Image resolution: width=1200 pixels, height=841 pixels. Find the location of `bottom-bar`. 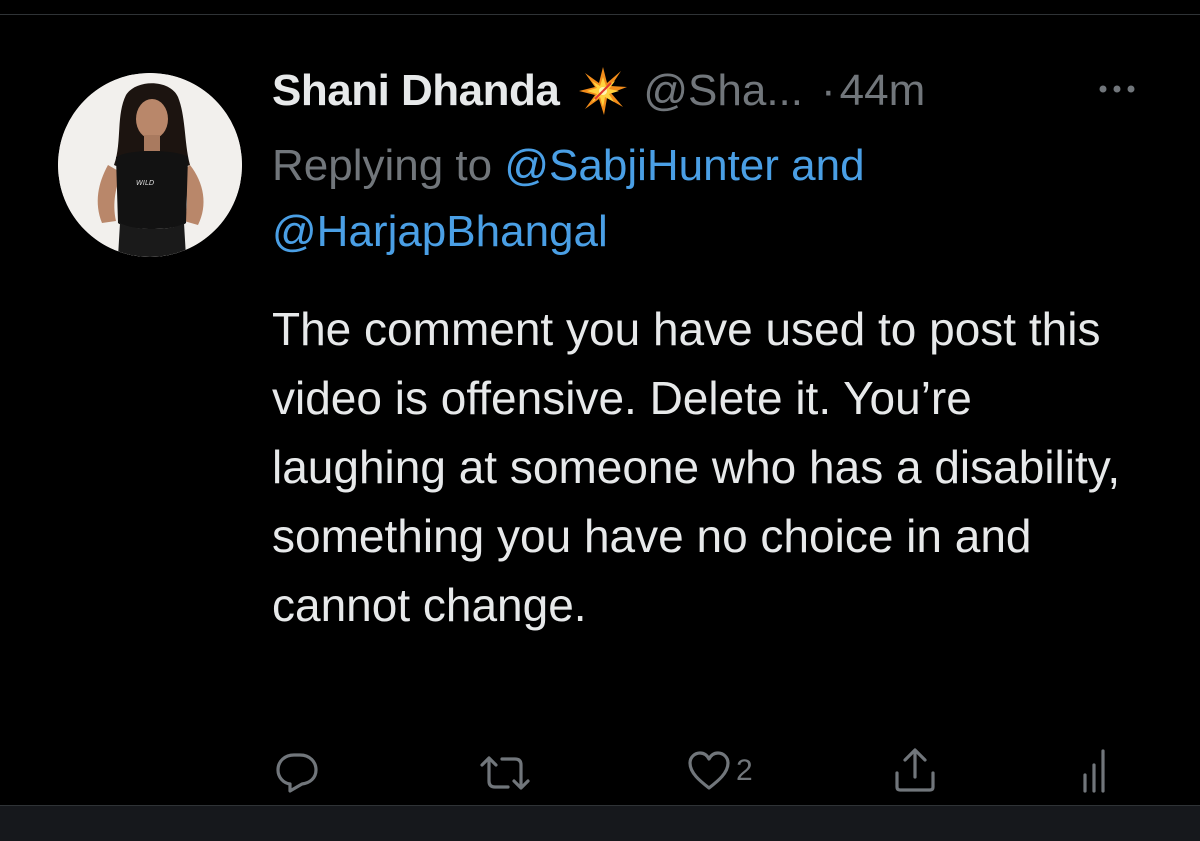

bottom-bar is located at coordinates (600, 823).